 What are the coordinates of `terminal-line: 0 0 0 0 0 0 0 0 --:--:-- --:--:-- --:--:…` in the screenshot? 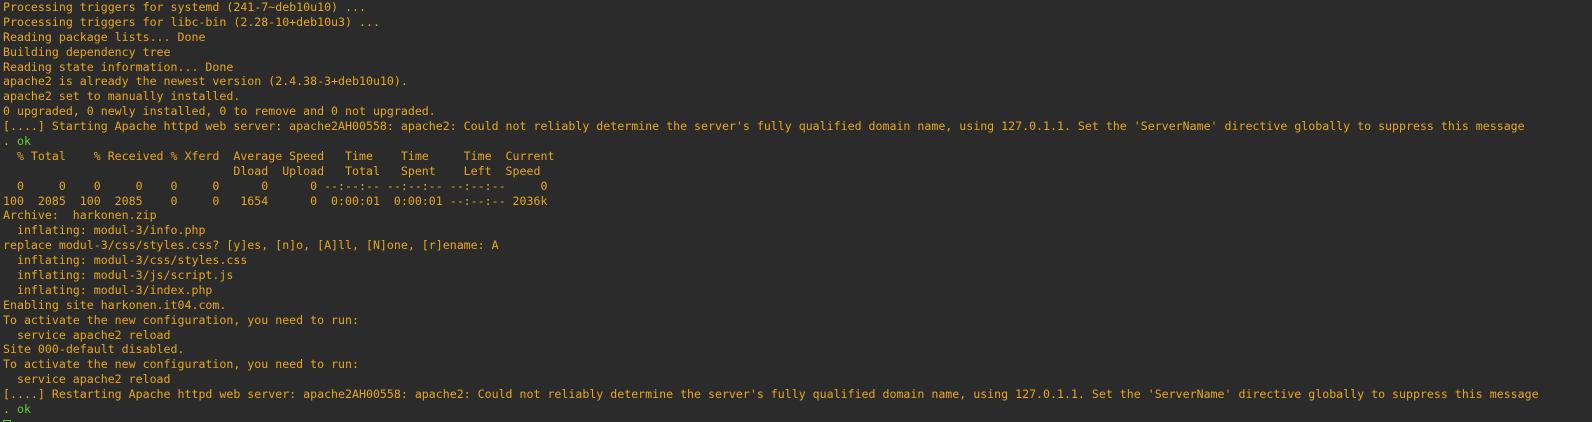 It's located at (797, 186).